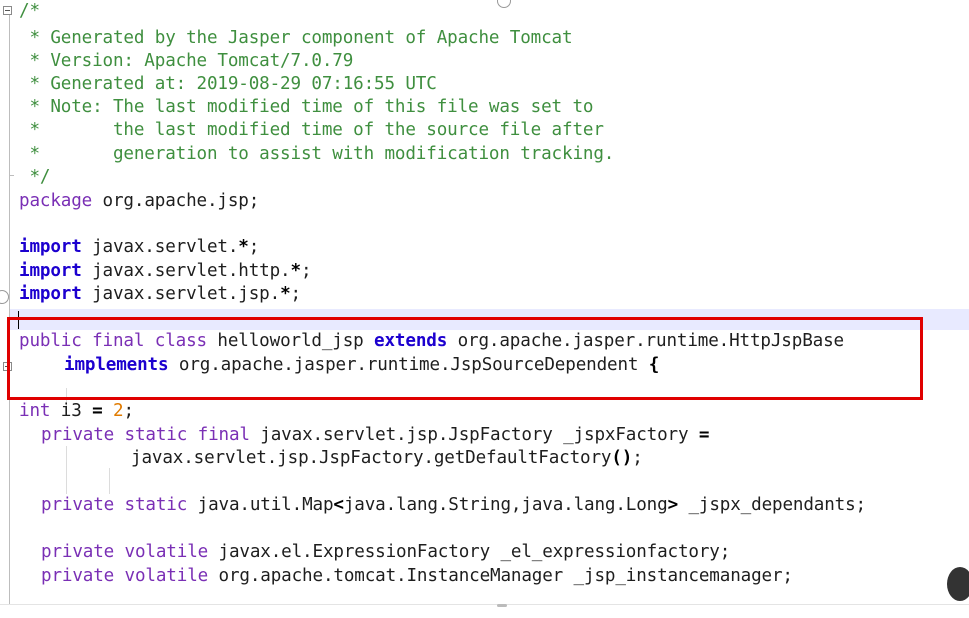  I want to click on import-path: javax.servlet.jsp., so click(181, 294).